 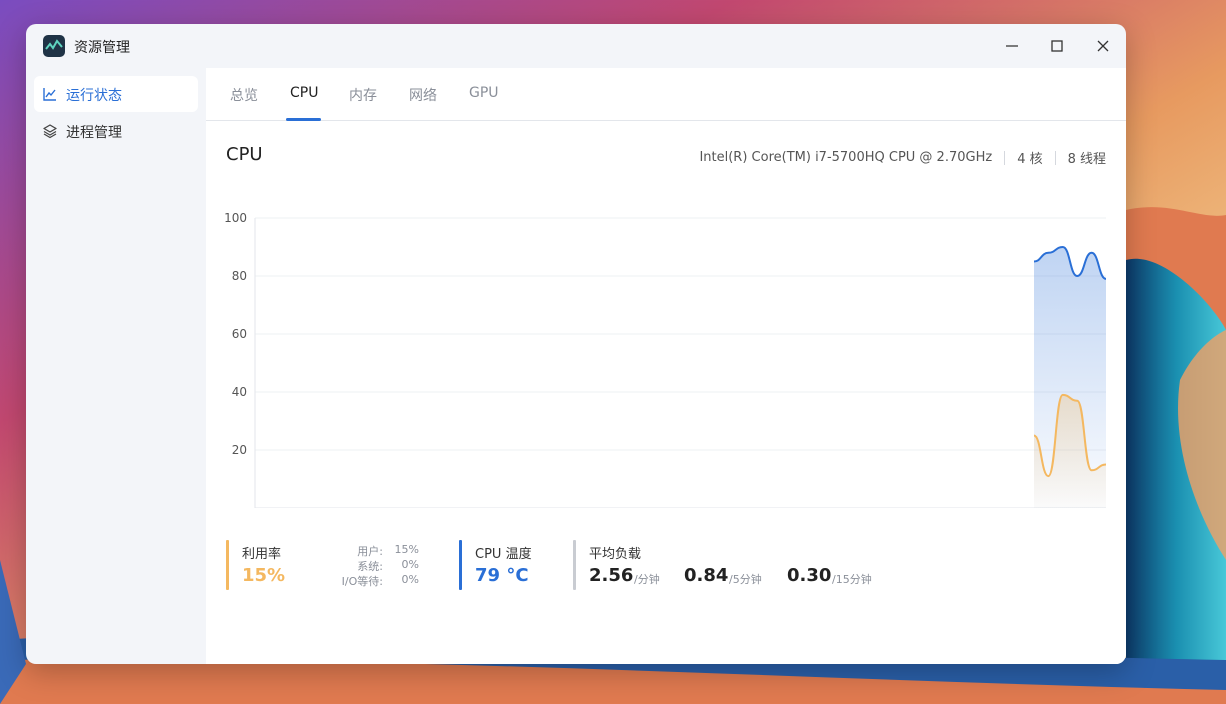 What do you see at coordinates (611, 575) in the screenshot?
I see `load-1m-value: 2.56` at bounding box center [611, 575].